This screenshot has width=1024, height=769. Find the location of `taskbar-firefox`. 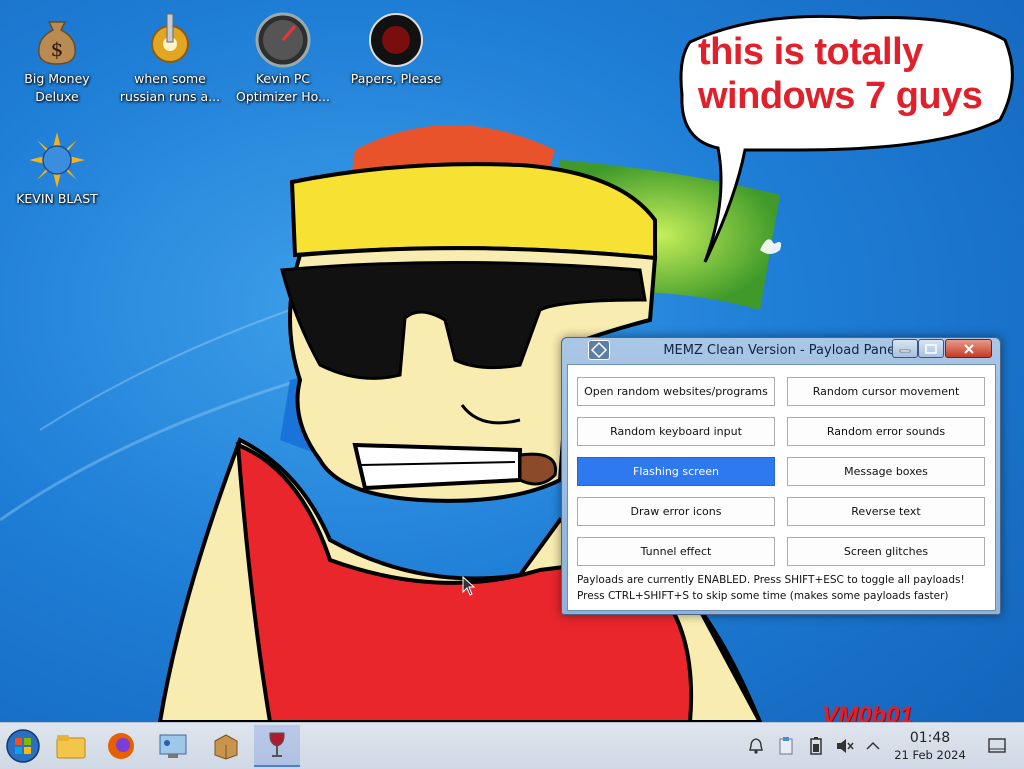

taskbar-firefox is located at coordinates (121, 746).